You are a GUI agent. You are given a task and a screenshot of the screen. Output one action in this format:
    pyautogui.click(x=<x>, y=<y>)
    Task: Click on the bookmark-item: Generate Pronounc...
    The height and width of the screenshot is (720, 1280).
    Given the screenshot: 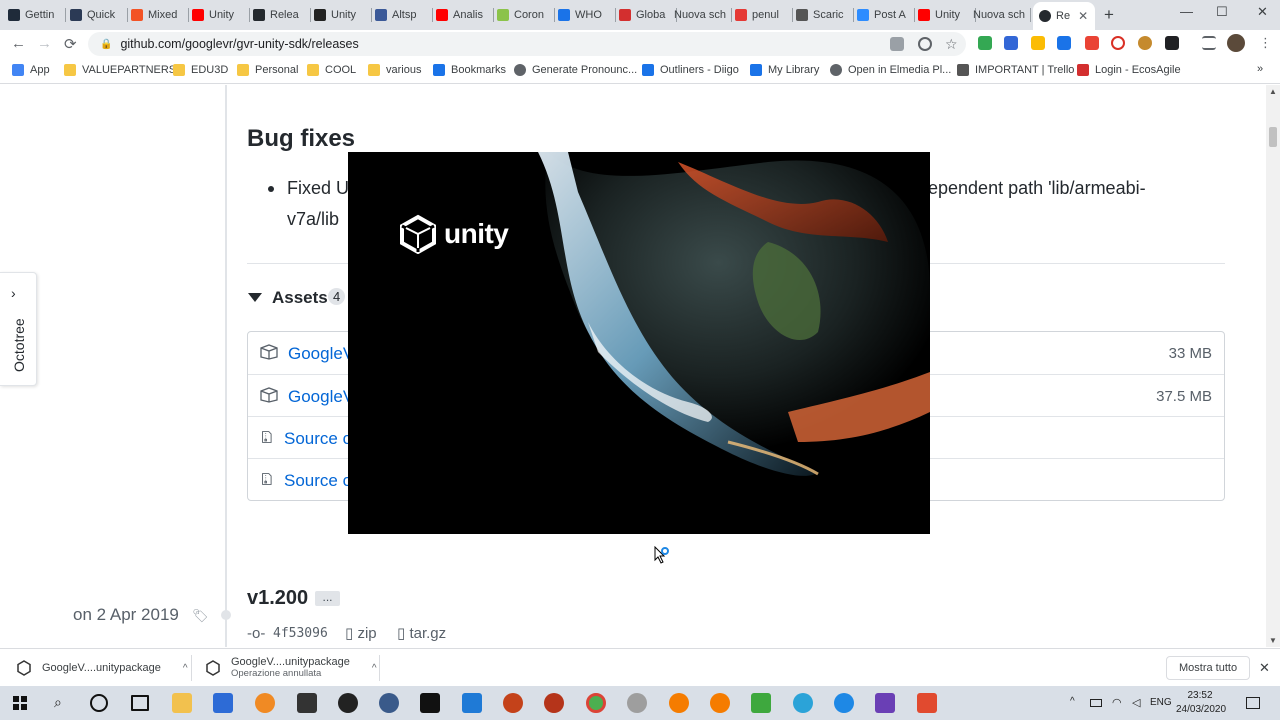 What is the action you would take?
    pyautogui.click(x=575, y=70)
    